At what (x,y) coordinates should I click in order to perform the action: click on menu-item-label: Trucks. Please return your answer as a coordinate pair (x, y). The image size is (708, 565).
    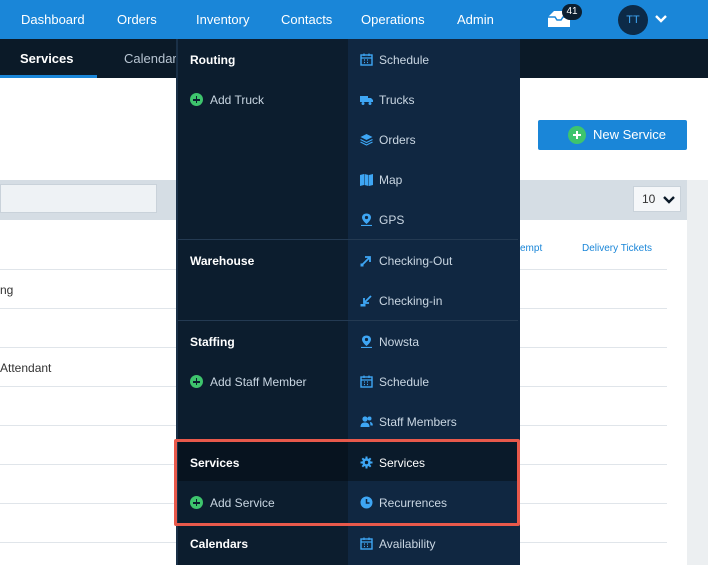
    Looking at the image, I should click on (397, 100).